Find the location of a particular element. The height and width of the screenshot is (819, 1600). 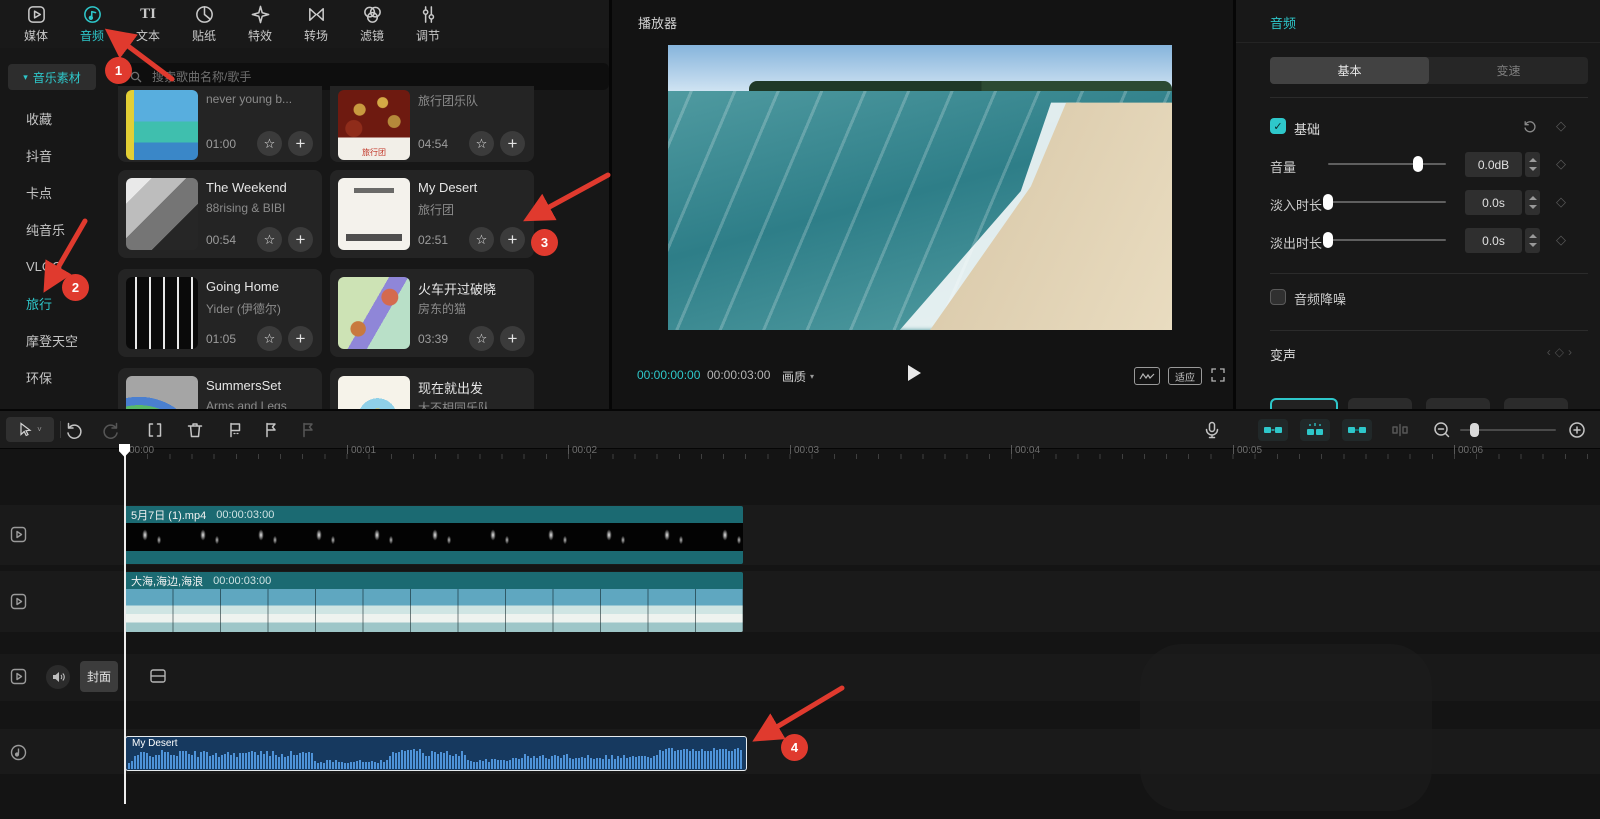

basic-section-checkbox: ✓ is located at coordinates (1278, 126).